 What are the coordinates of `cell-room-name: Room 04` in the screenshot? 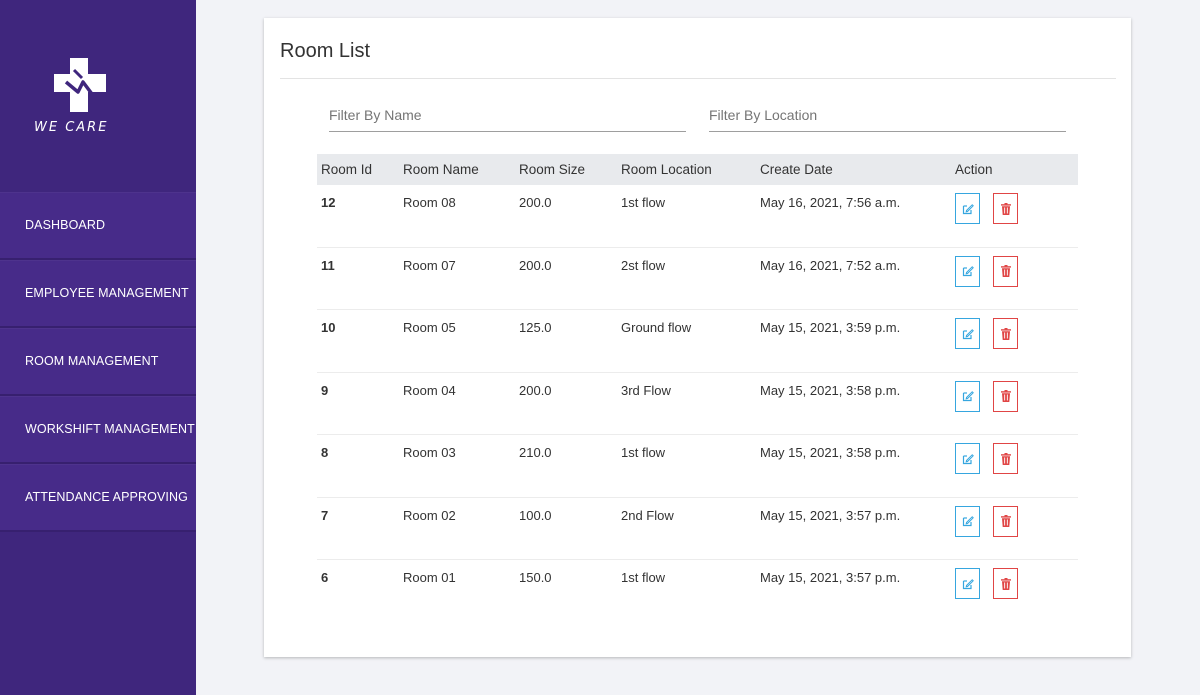 It's located at (429, 390).